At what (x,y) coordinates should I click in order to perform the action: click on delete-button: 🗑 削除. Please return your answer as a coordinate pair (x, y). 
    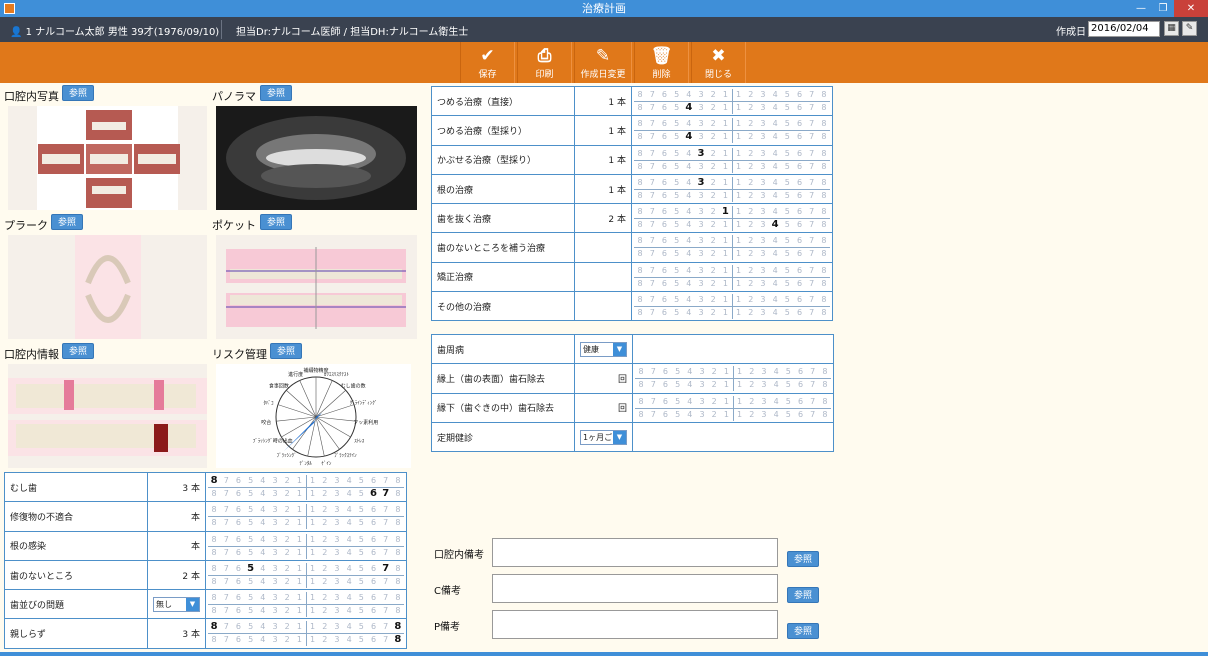
    Looking at the image, I should click on (661, 62).